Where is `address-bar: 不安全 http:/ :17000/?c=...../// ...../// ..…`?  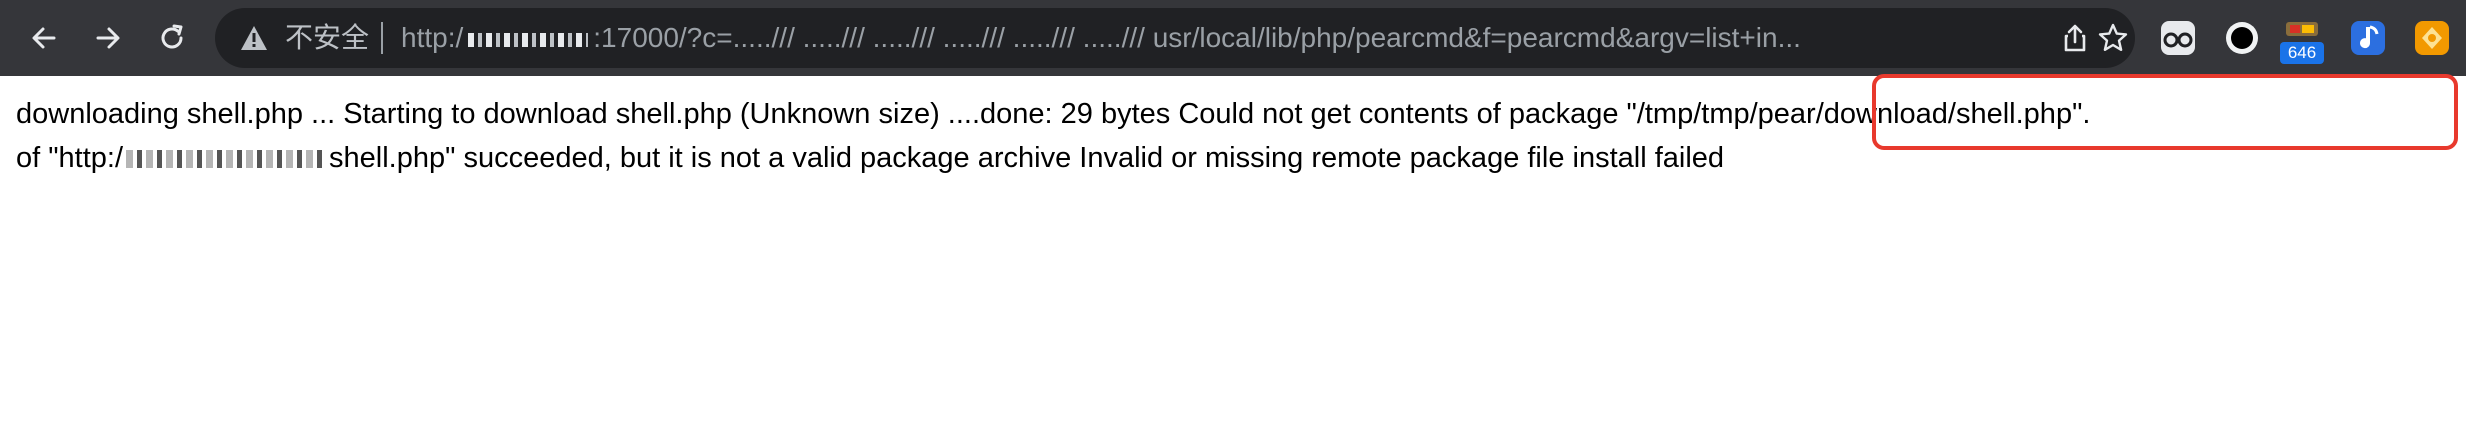 address-bar: 不安全 http:/ :17000/?c=...../// ...../// ..… is located at coordinates (1175, 38).